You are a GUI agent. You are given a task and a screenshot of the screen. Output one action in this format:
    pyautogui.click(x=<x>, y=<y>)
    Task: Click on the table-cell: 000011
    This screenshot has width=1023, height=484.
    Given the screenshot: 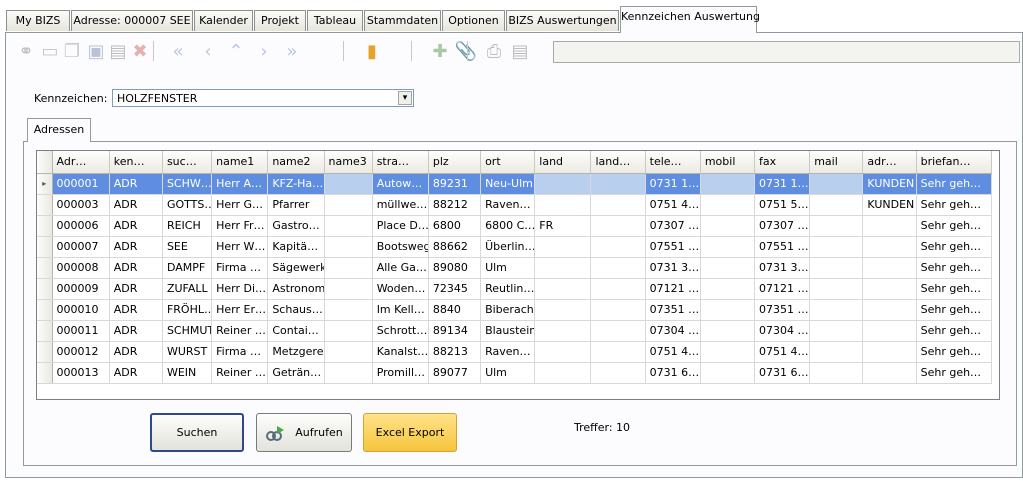 What is the action you would take?
    pyautogui.click(x=81, y=331)
    